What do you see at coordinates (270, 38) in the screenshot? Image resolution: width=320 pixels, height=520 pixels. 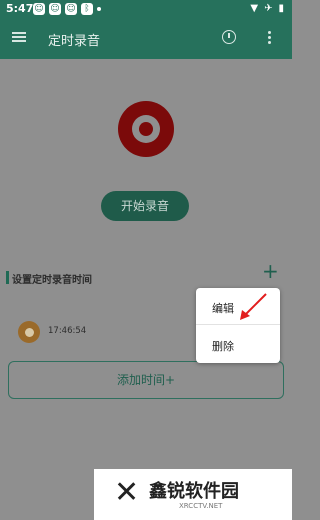 I see `more-options-icon` at bounding box center [270, 38].